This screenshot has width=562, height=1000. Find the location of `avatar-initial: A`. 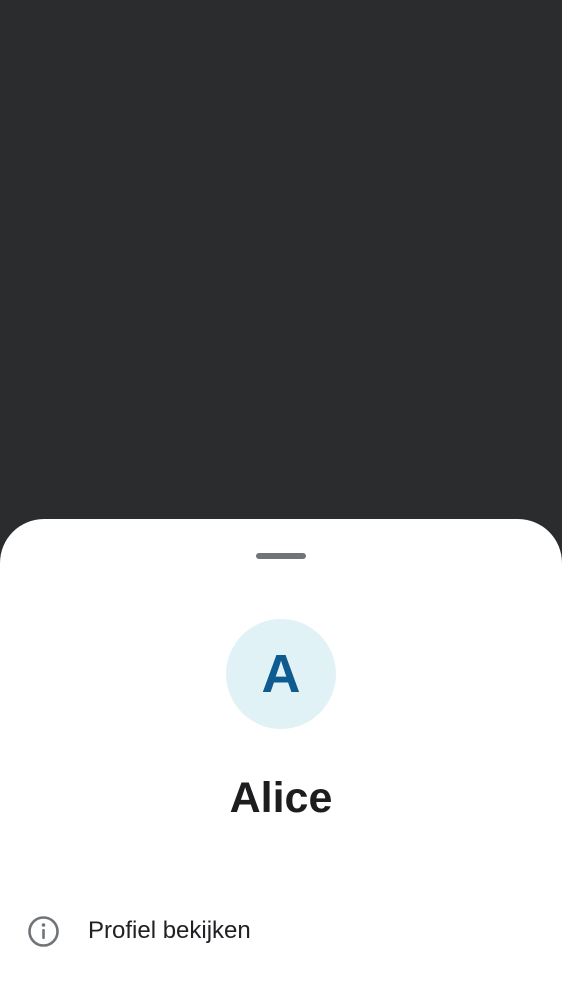

avatar-initial: A is located at coordinates (281, 674).